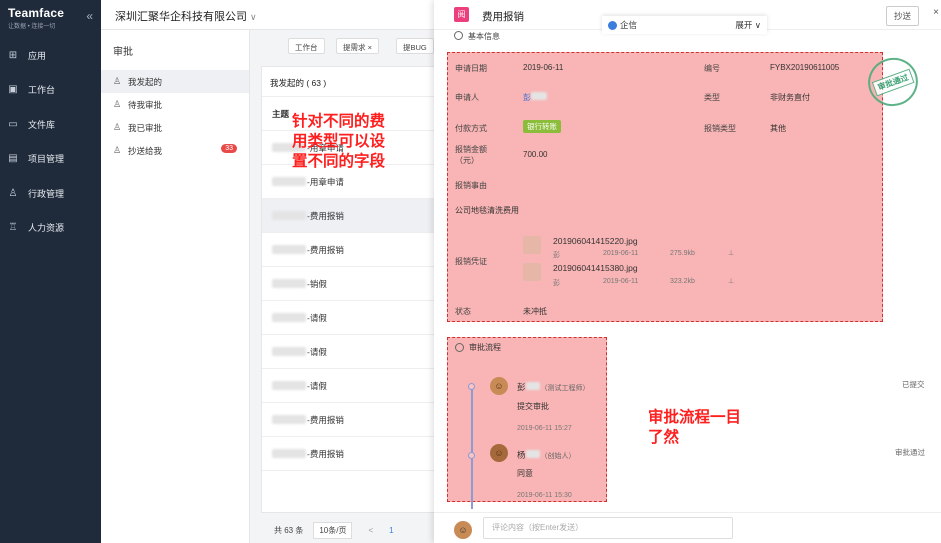 This screenshot has height=543, width=941. What do you see at coordinates (477, 36) in the screenshot?
I see `section-basic-info: 基本信息` at bounding box center [477, 36].